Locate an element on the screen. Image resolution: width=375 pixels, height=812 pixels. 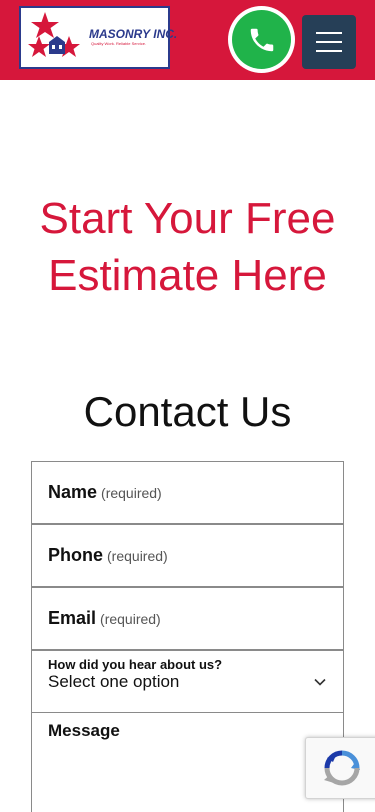
name-field: Name (required) is located at coordinates (187, 492).